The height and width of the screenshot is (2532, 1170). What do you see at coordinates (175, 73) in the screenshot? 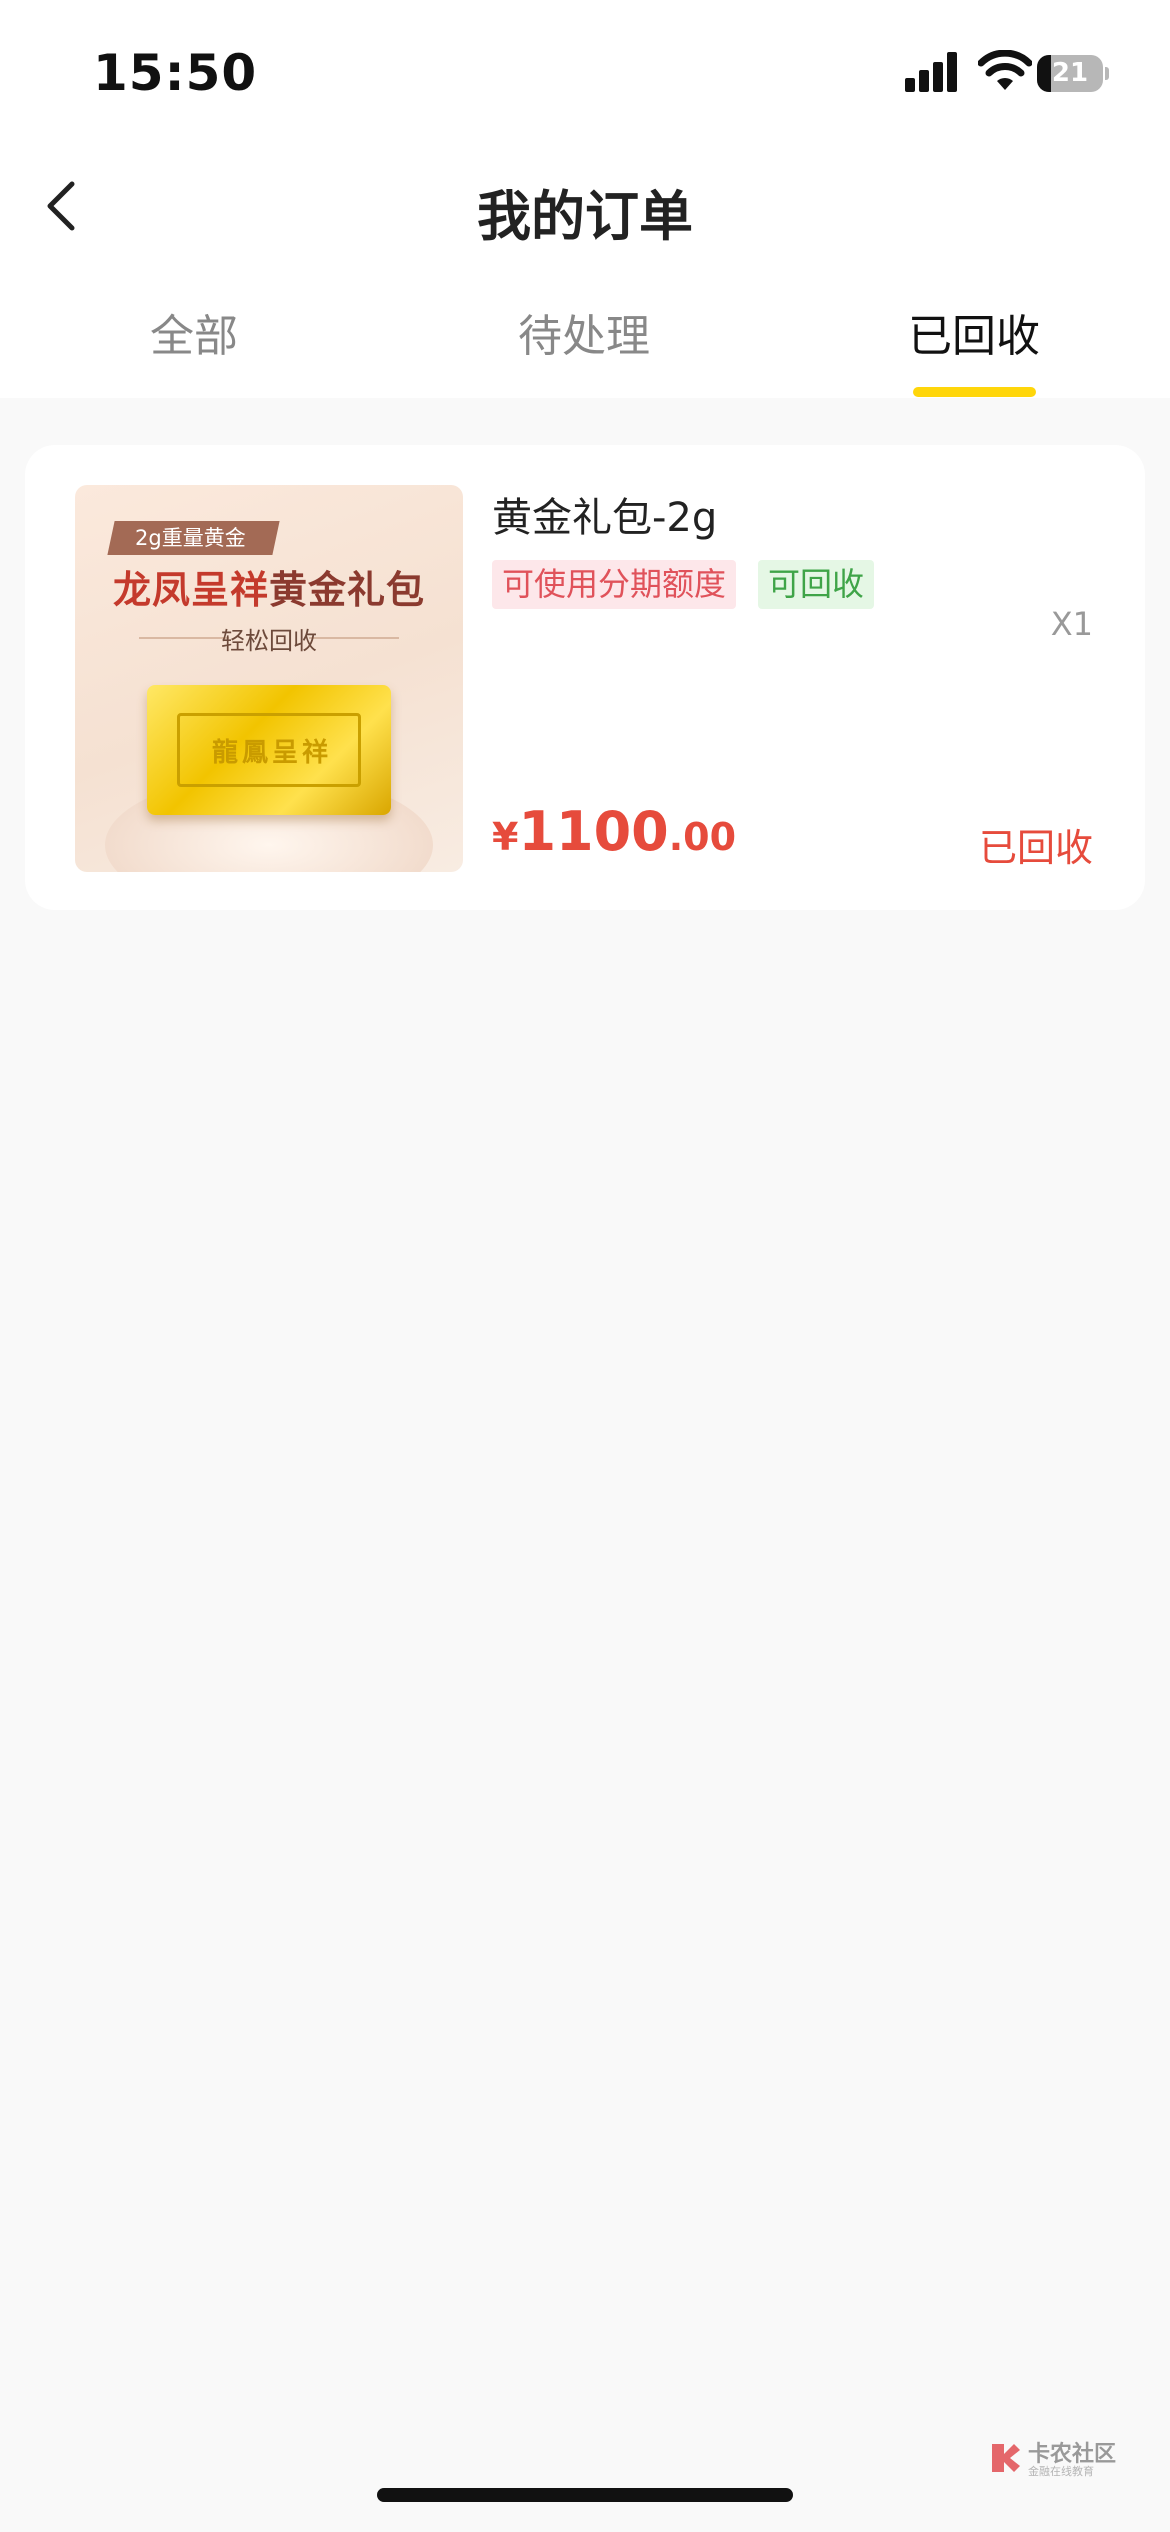
I see `status-time: 15:50` at bounding box center [175, 73].